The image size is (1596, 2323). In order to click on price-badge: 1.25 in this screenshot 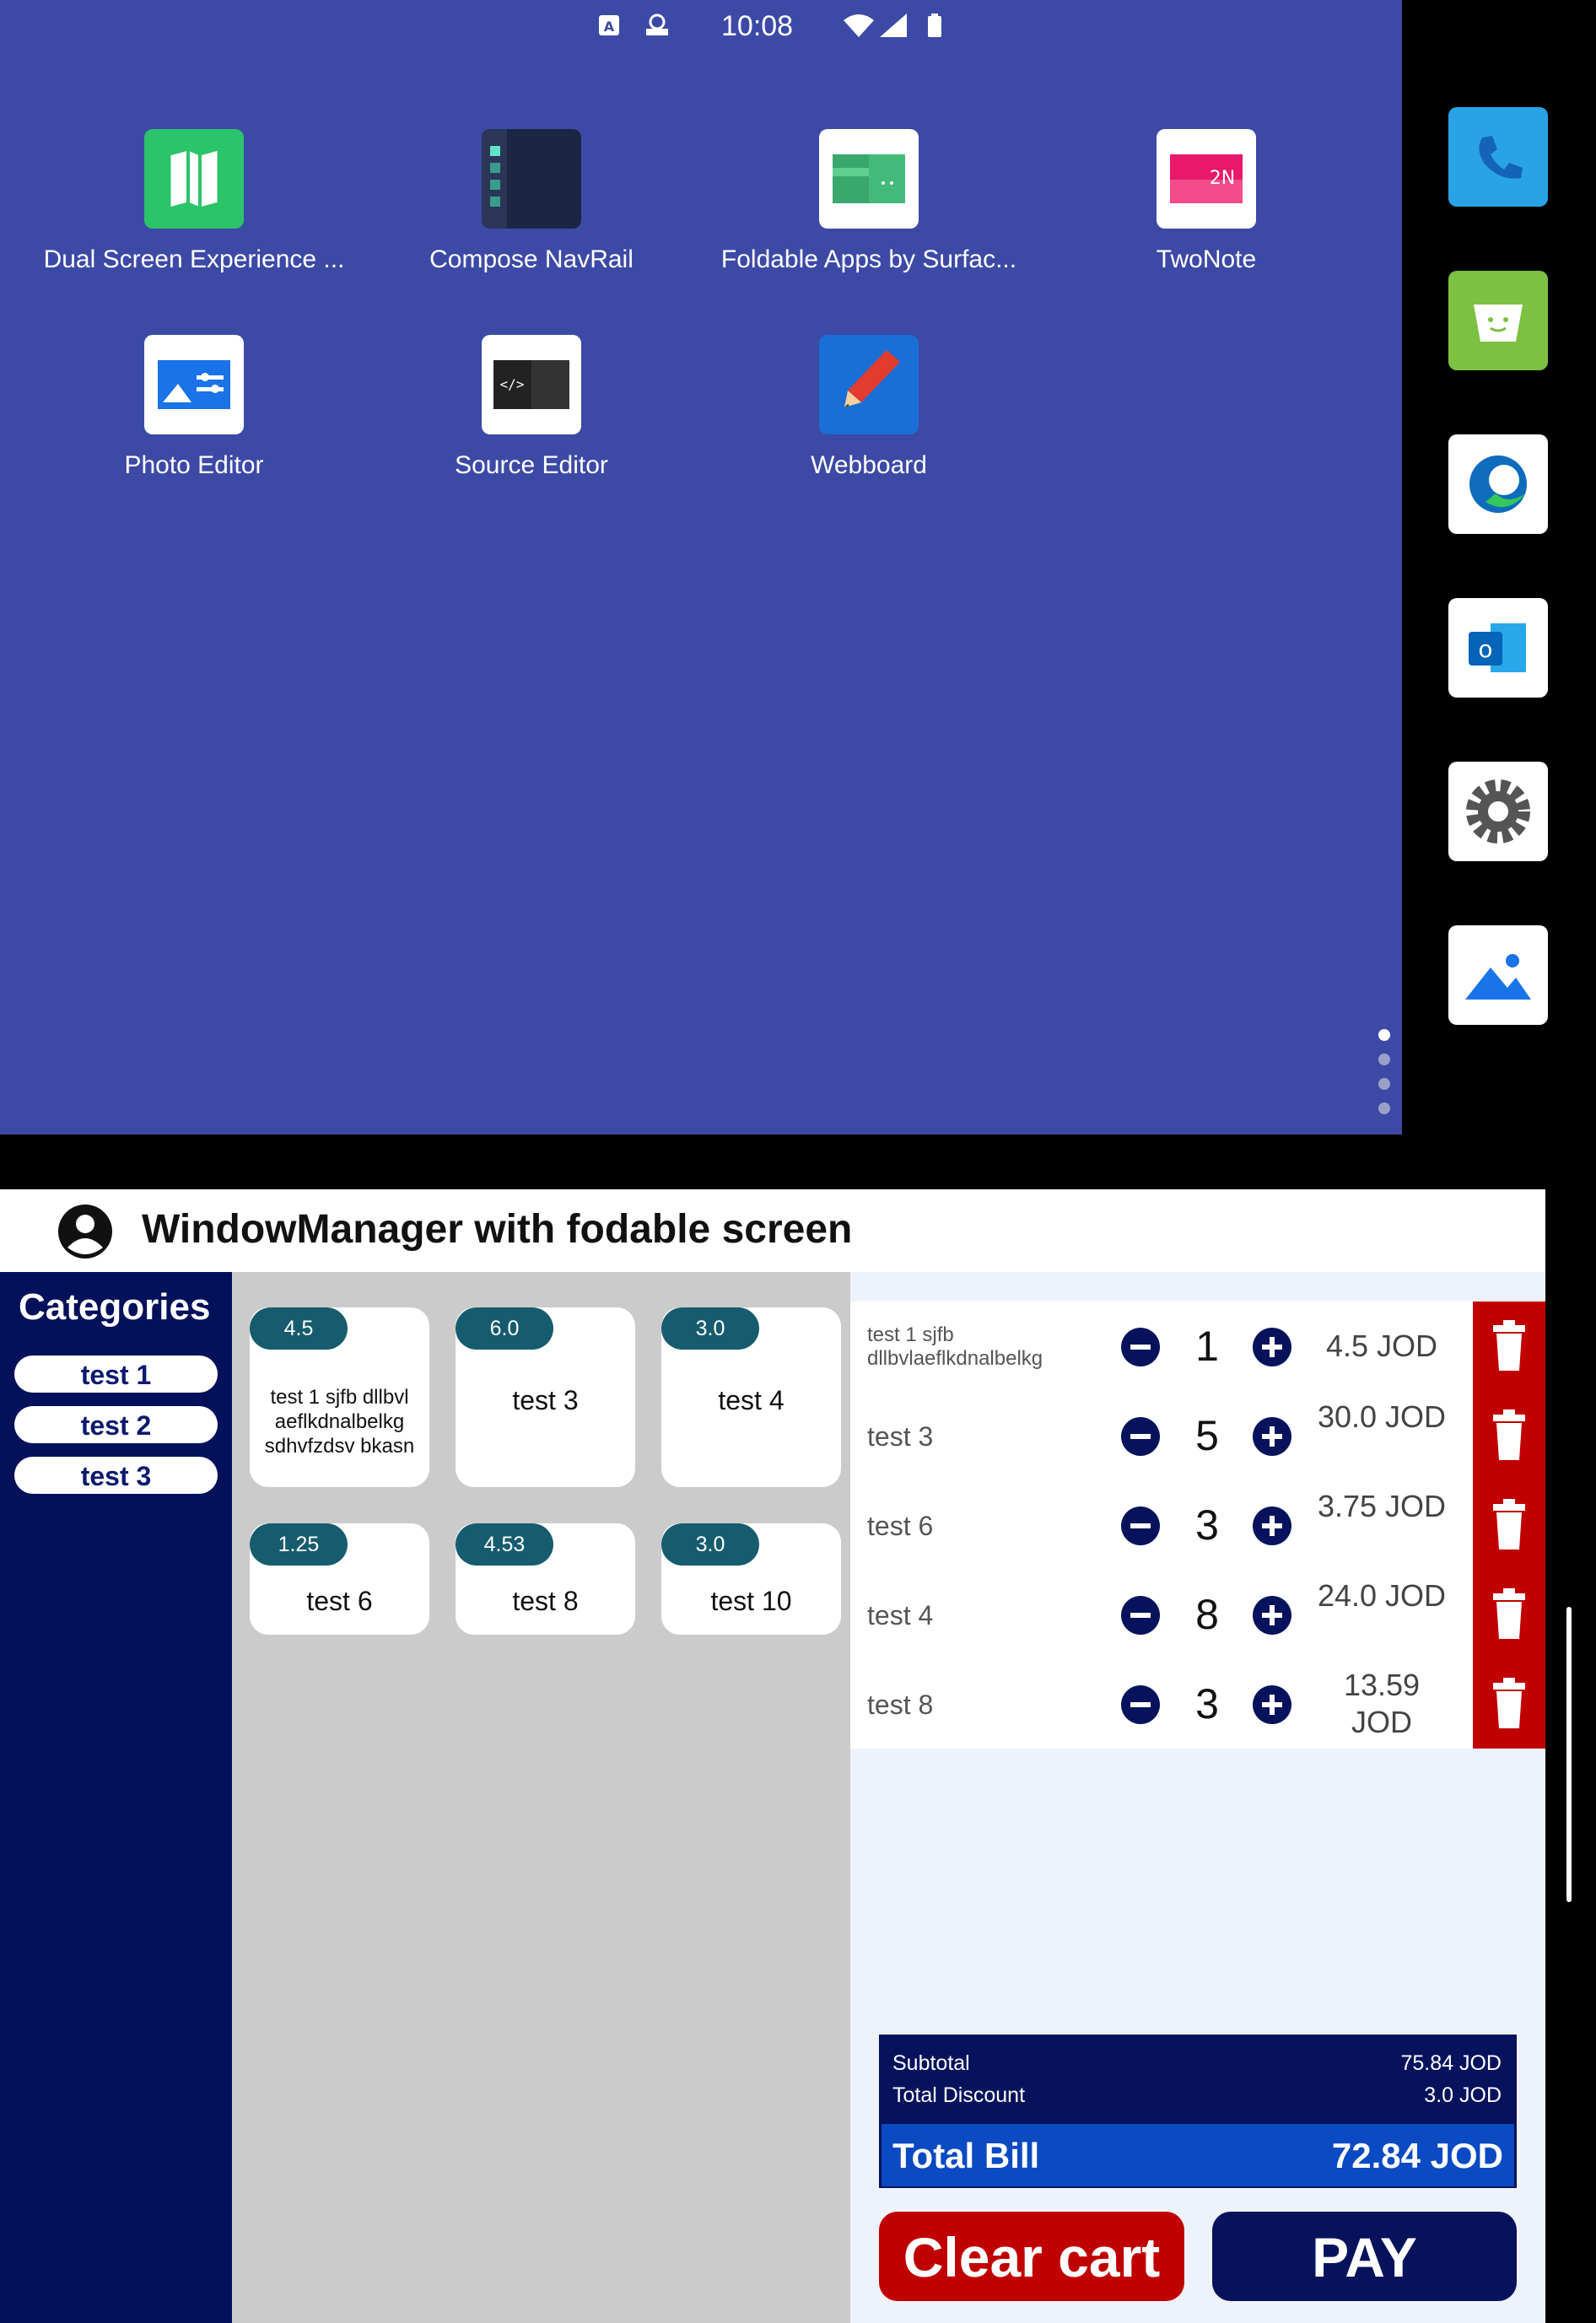, I will do `click(299, 1544)`.